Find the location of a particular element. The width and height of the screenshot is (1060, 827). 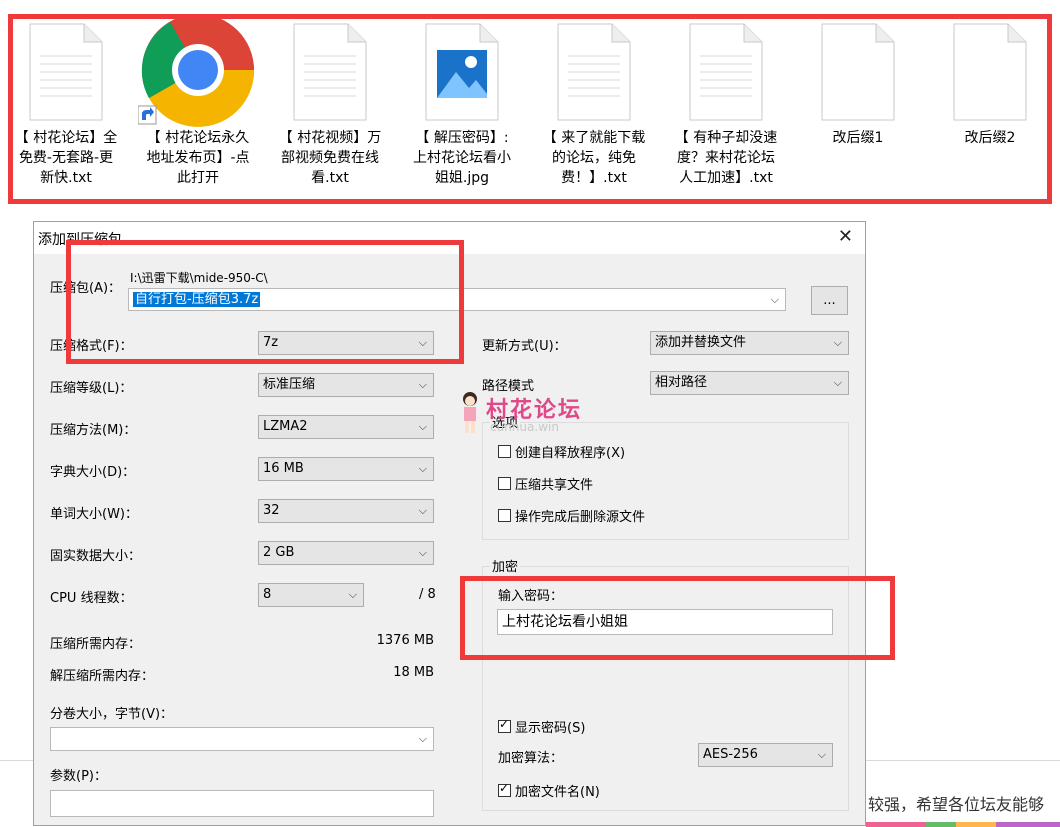

file-item: 【 解压密码】: 上村花论坛看小 姐姐.jpg is located at coordinates (462, 105).